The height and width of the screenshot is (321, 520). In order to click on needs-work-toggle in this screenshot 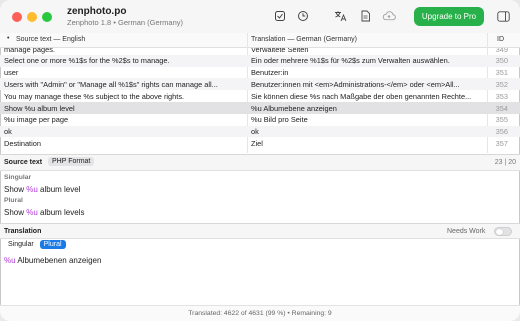, I will do `click(503, 231)`.